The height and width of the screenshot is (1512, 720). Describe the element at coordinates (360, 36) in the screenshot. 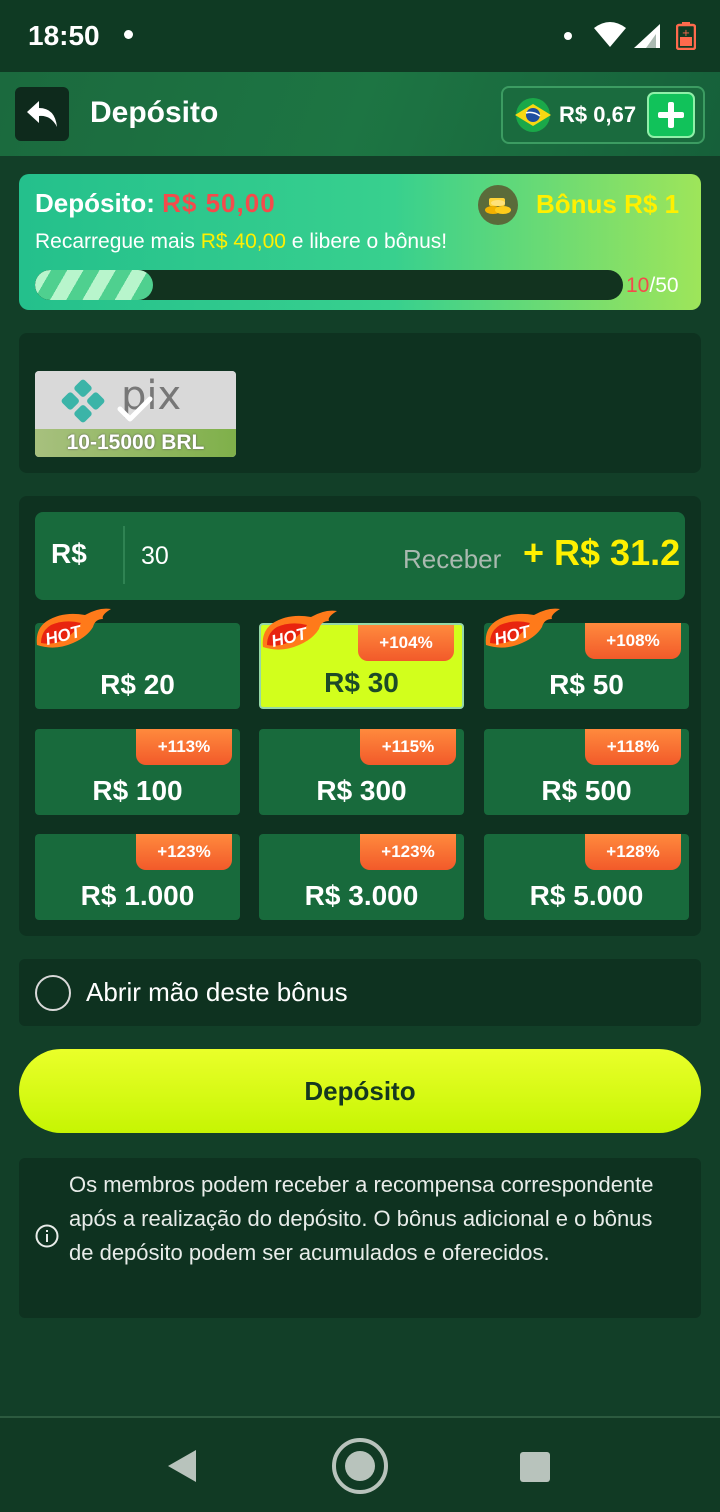

I see `status-bar: 18:50 +` at that location.